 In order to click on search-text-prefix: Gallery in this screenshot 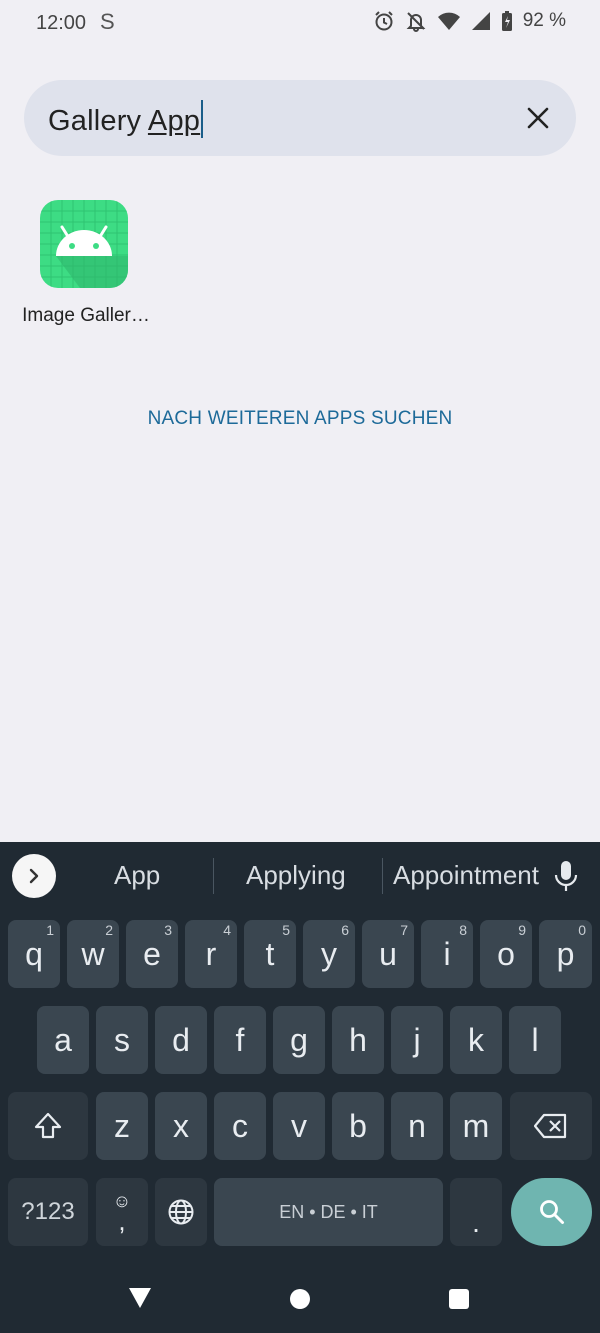, I will do `click(98, 121)`.